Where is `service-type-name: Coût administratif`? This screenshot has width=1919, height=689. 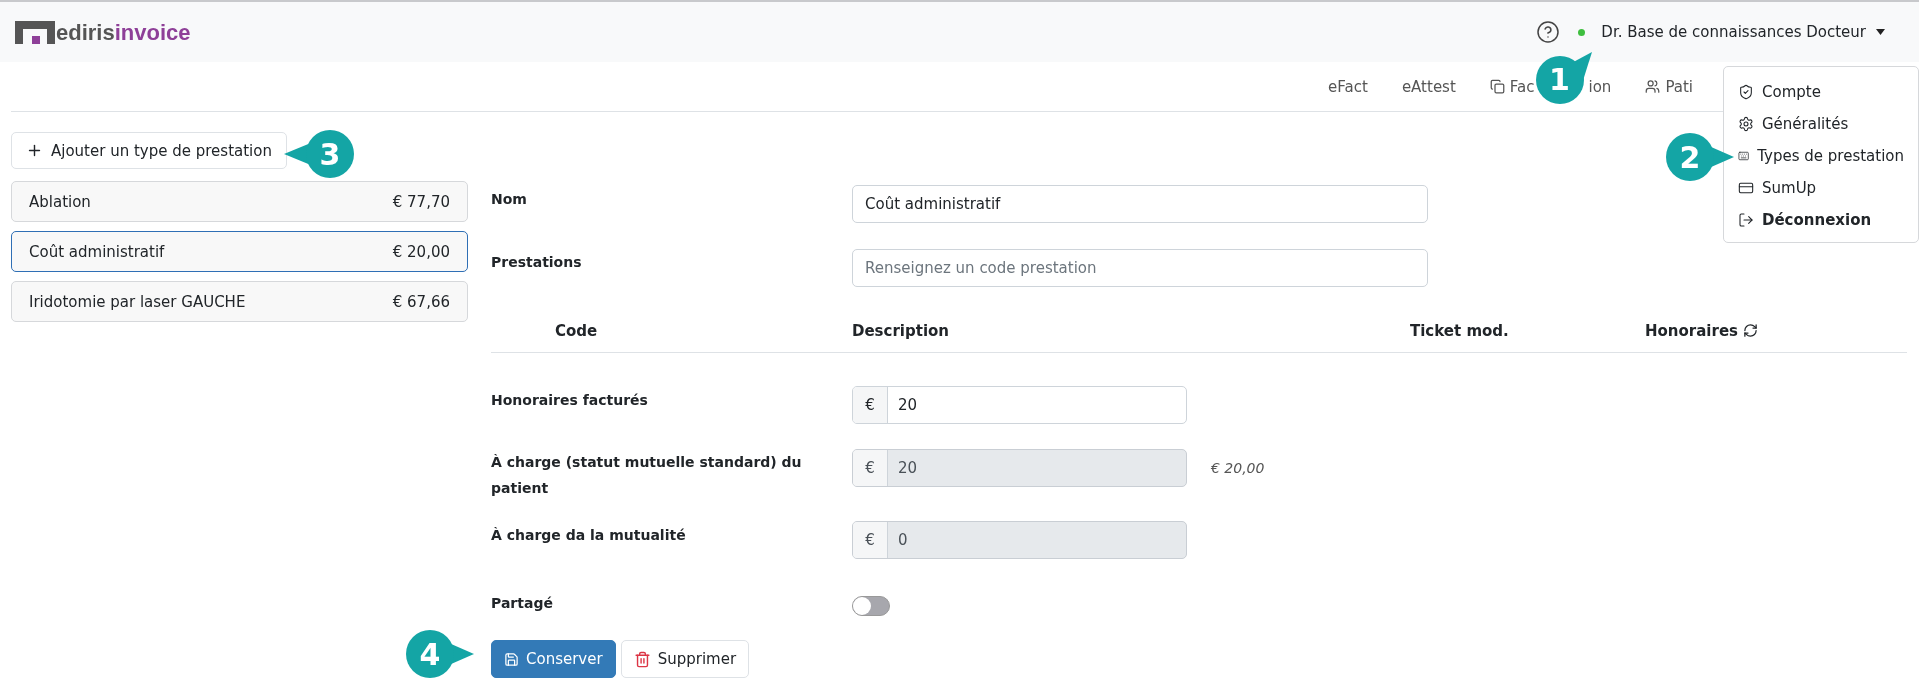 service-type-name: Coût administratif is located at coordinates (97, 251).